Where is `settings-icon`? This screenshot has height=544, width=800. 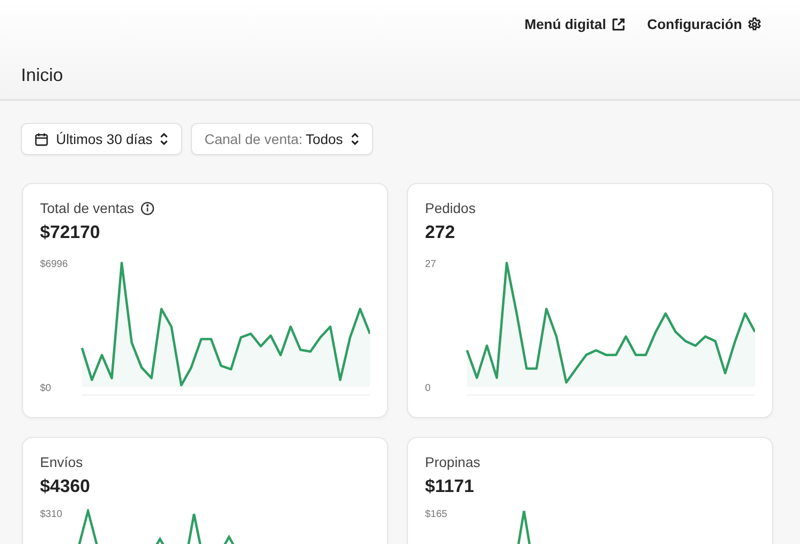 settings-icon is located at coordinates (754, 24).